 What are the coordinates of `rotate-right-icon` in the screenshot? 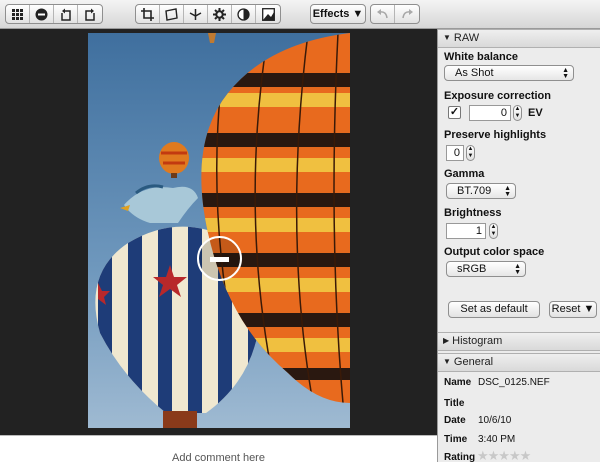 It's located at (89, 14).